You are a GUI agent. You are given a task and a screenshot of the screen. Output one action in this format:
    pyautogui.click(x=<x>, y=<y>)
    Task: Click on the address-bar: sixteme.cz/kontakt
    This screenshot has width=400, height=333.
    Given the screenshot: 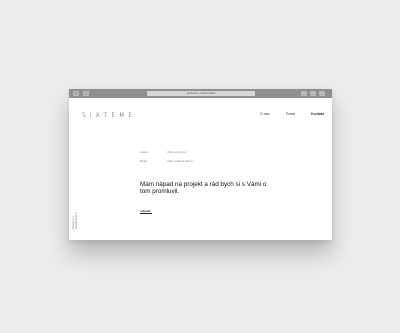 What is the action you would take?
    pyautogui.click(x=201, y=93)
    